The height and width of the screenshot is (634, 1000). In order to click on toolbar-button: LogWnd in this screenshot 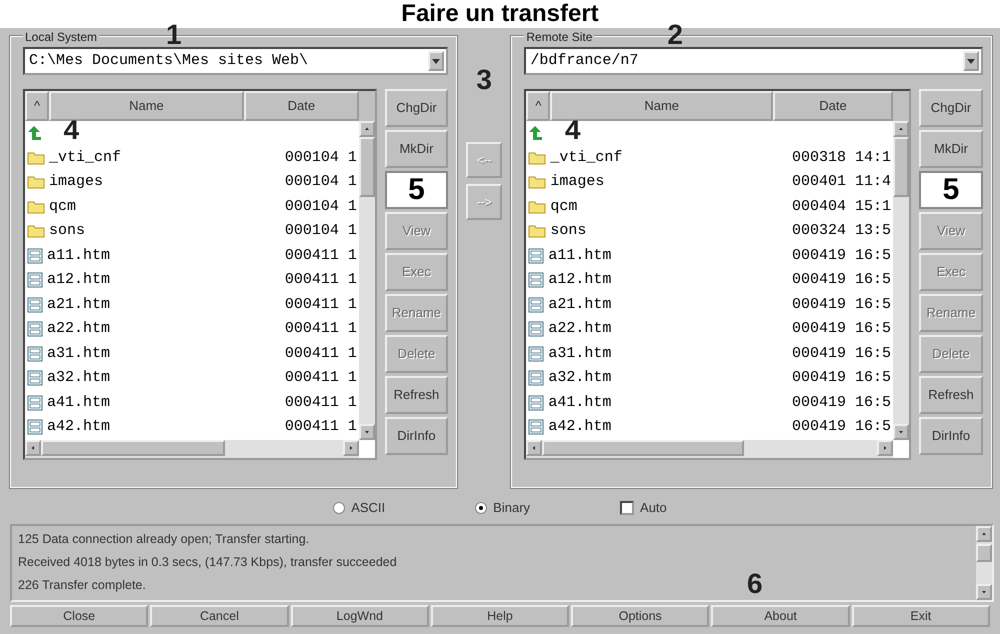, I will do `click(359, 616)`.